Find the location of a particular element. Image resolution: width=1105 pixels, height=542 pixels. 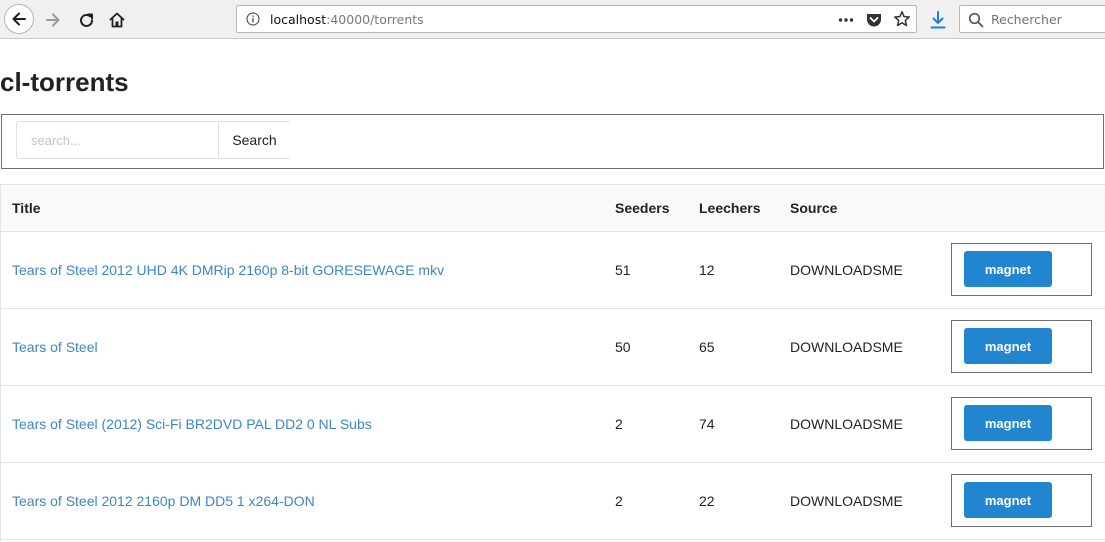

reload-icon is located at coordinates (86, 20).